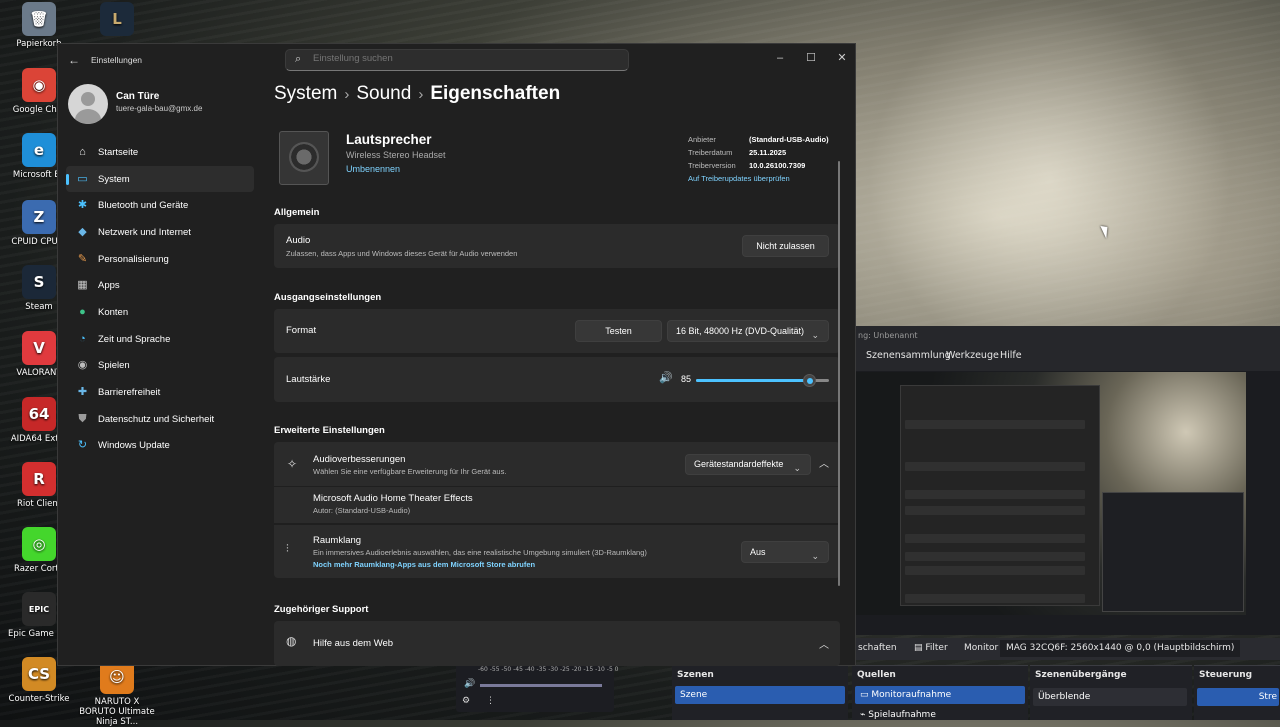 The height and width of the screenshot is (727, 1280). I want to click on mixer-gear-icon: ⚙, so click(466, 701).